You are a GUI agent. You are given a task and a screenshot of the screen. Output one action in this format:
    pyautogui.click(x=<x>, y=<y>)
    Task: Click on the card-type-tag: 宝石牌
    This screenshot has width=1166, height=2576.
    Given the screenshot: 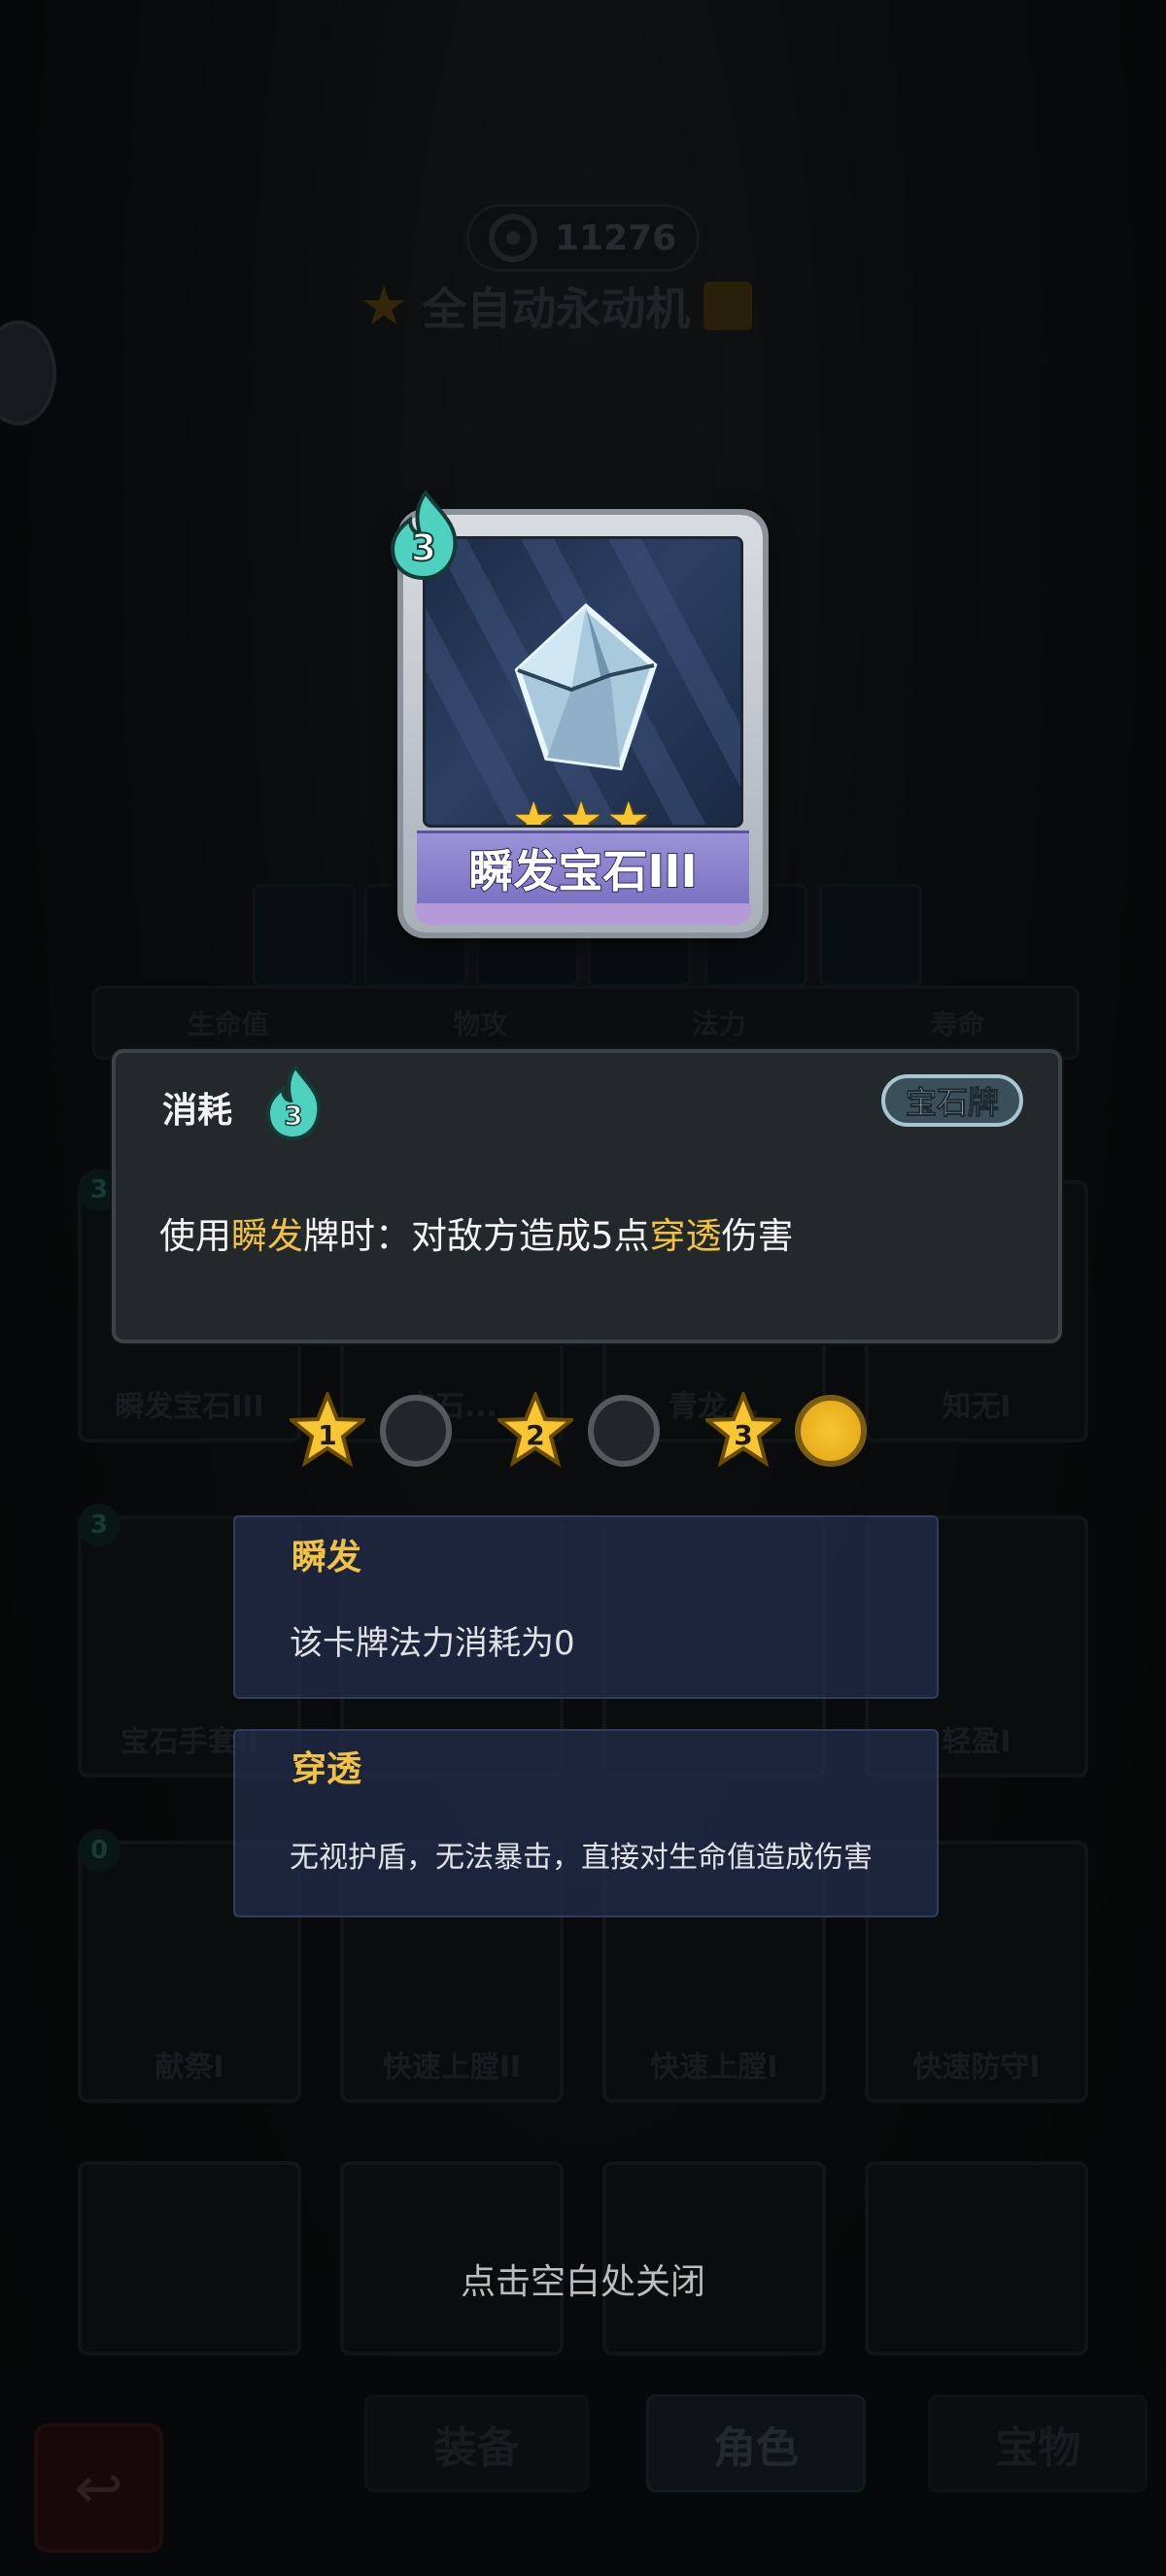 What is the action you would take?
    pyautogui.click(x=952, y=1100)
    